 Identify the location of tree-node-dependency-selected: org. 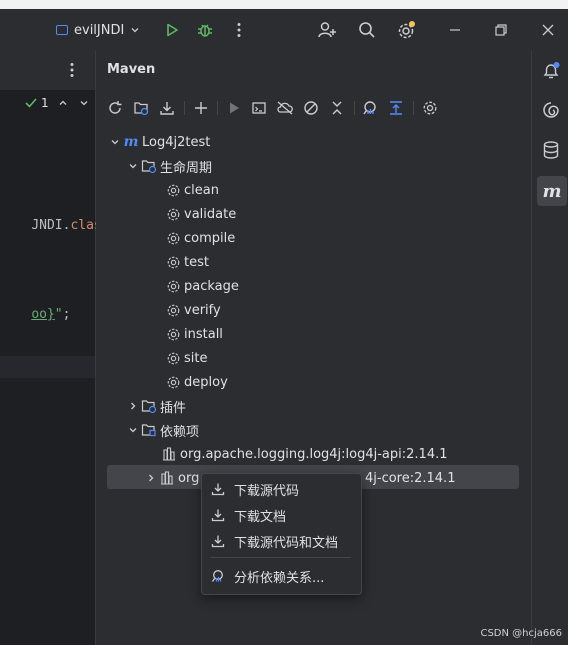
(171, 478).